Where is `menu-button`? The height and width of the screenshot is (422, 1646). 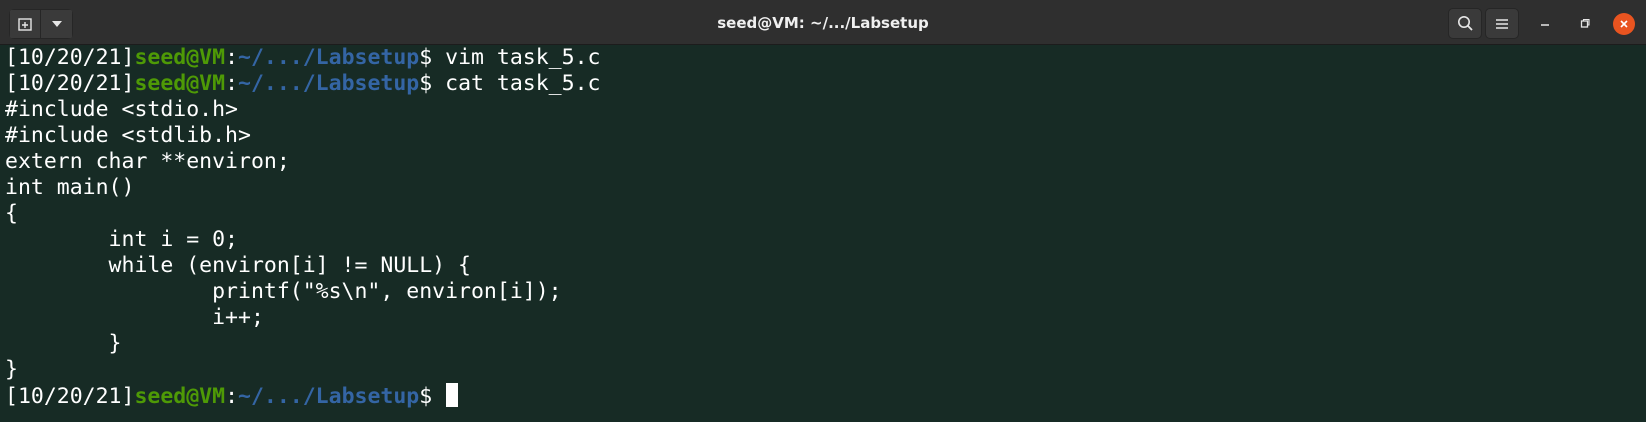 menu-button is located at coordinates (1502, 23).